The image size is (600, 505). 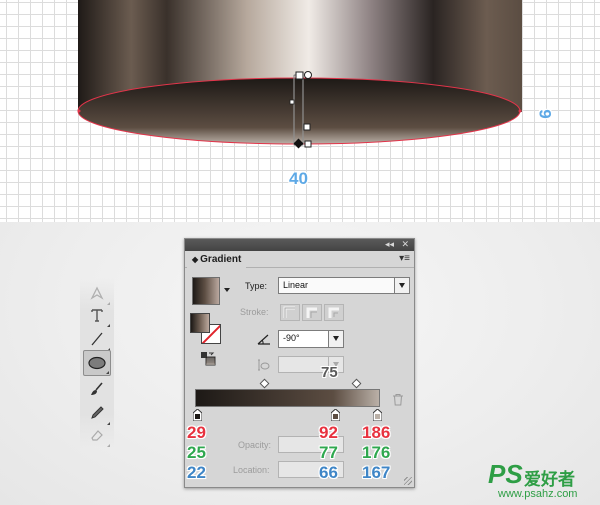 What do you see at coordinates (206, 291) in the screenshot?
I see `gradient-thumbnail` at bounding box center [206, 291].